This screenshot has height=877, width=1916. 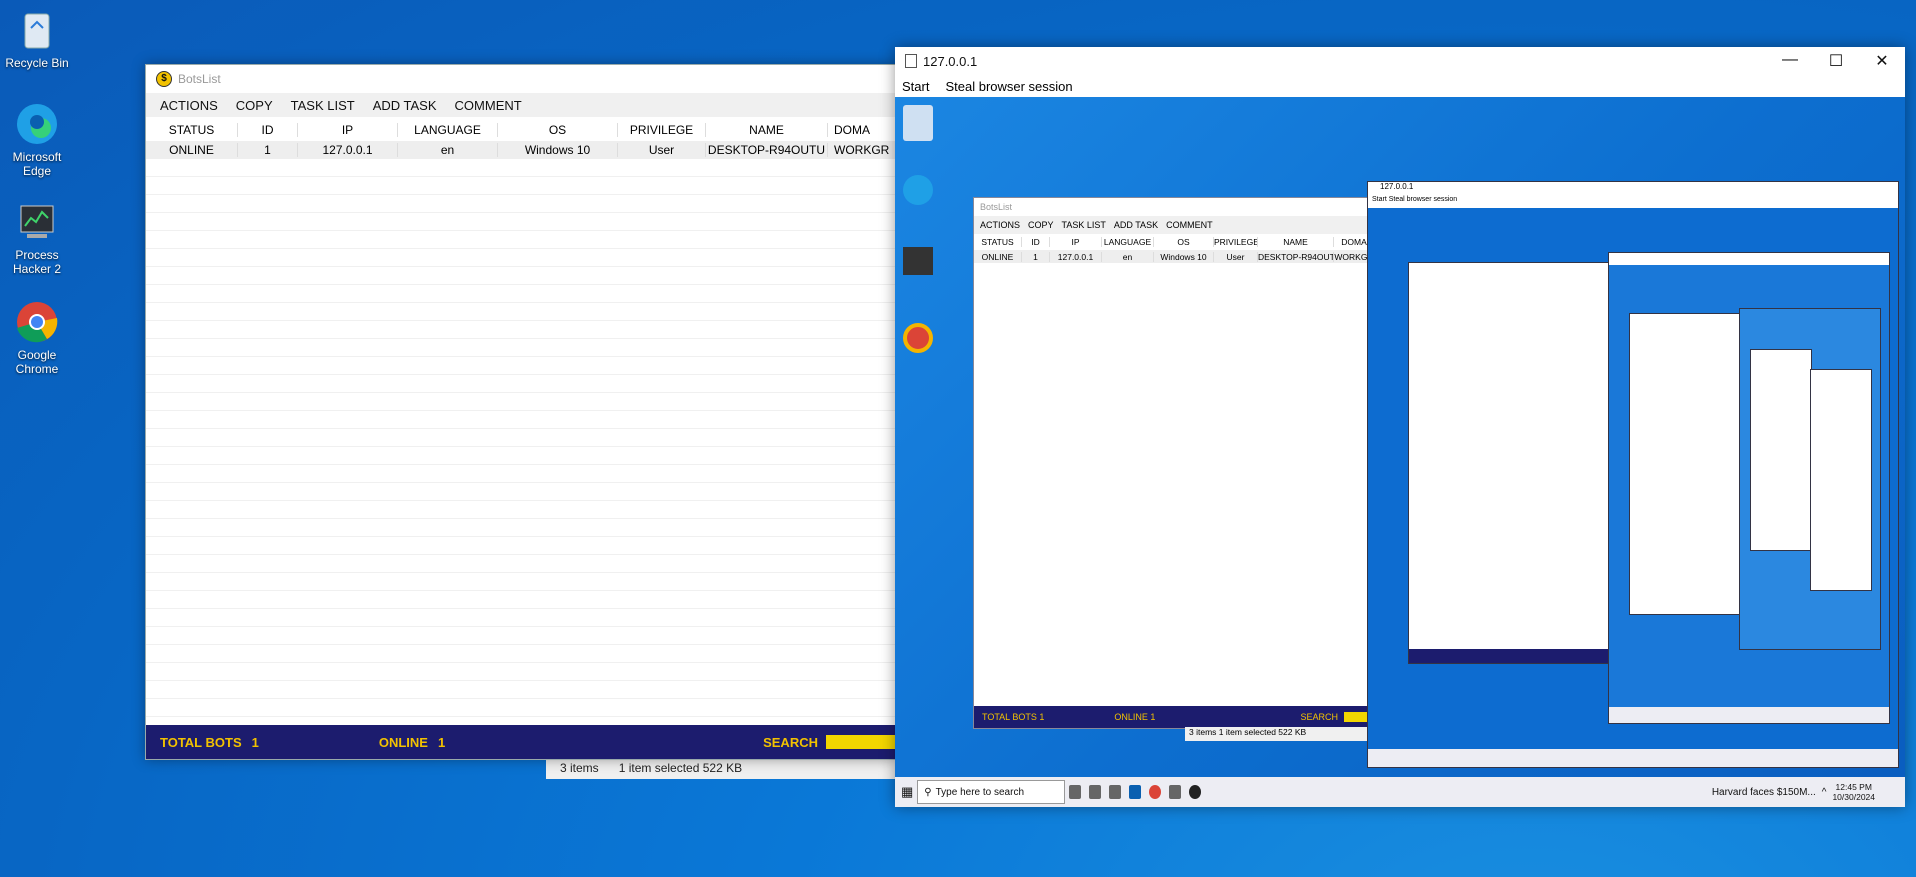 I want to click on settings-icon, so click(x=1175, y=792).